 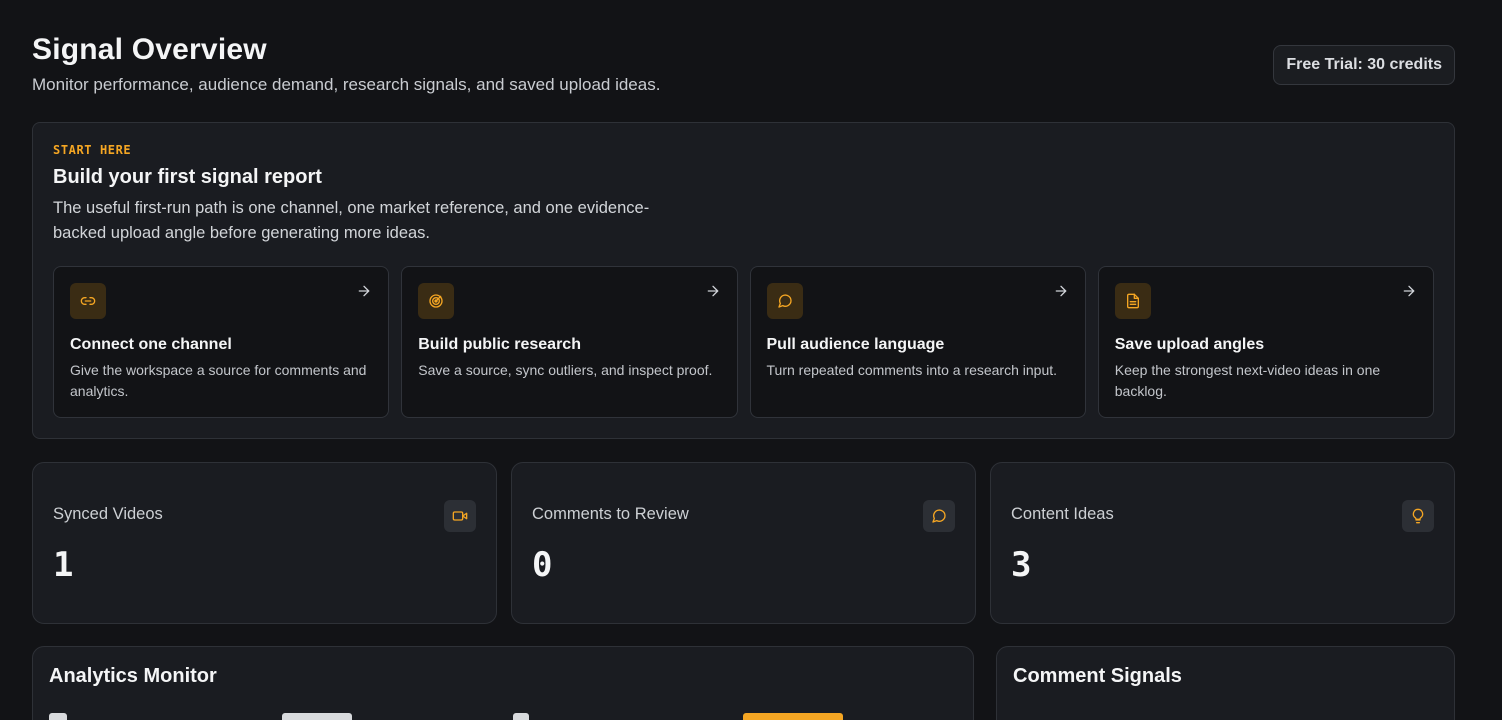 What do you see at coordinates (1418, 516) in the screenshot?
I see `lightbulb-icon` at bounding box center [1418, 516].